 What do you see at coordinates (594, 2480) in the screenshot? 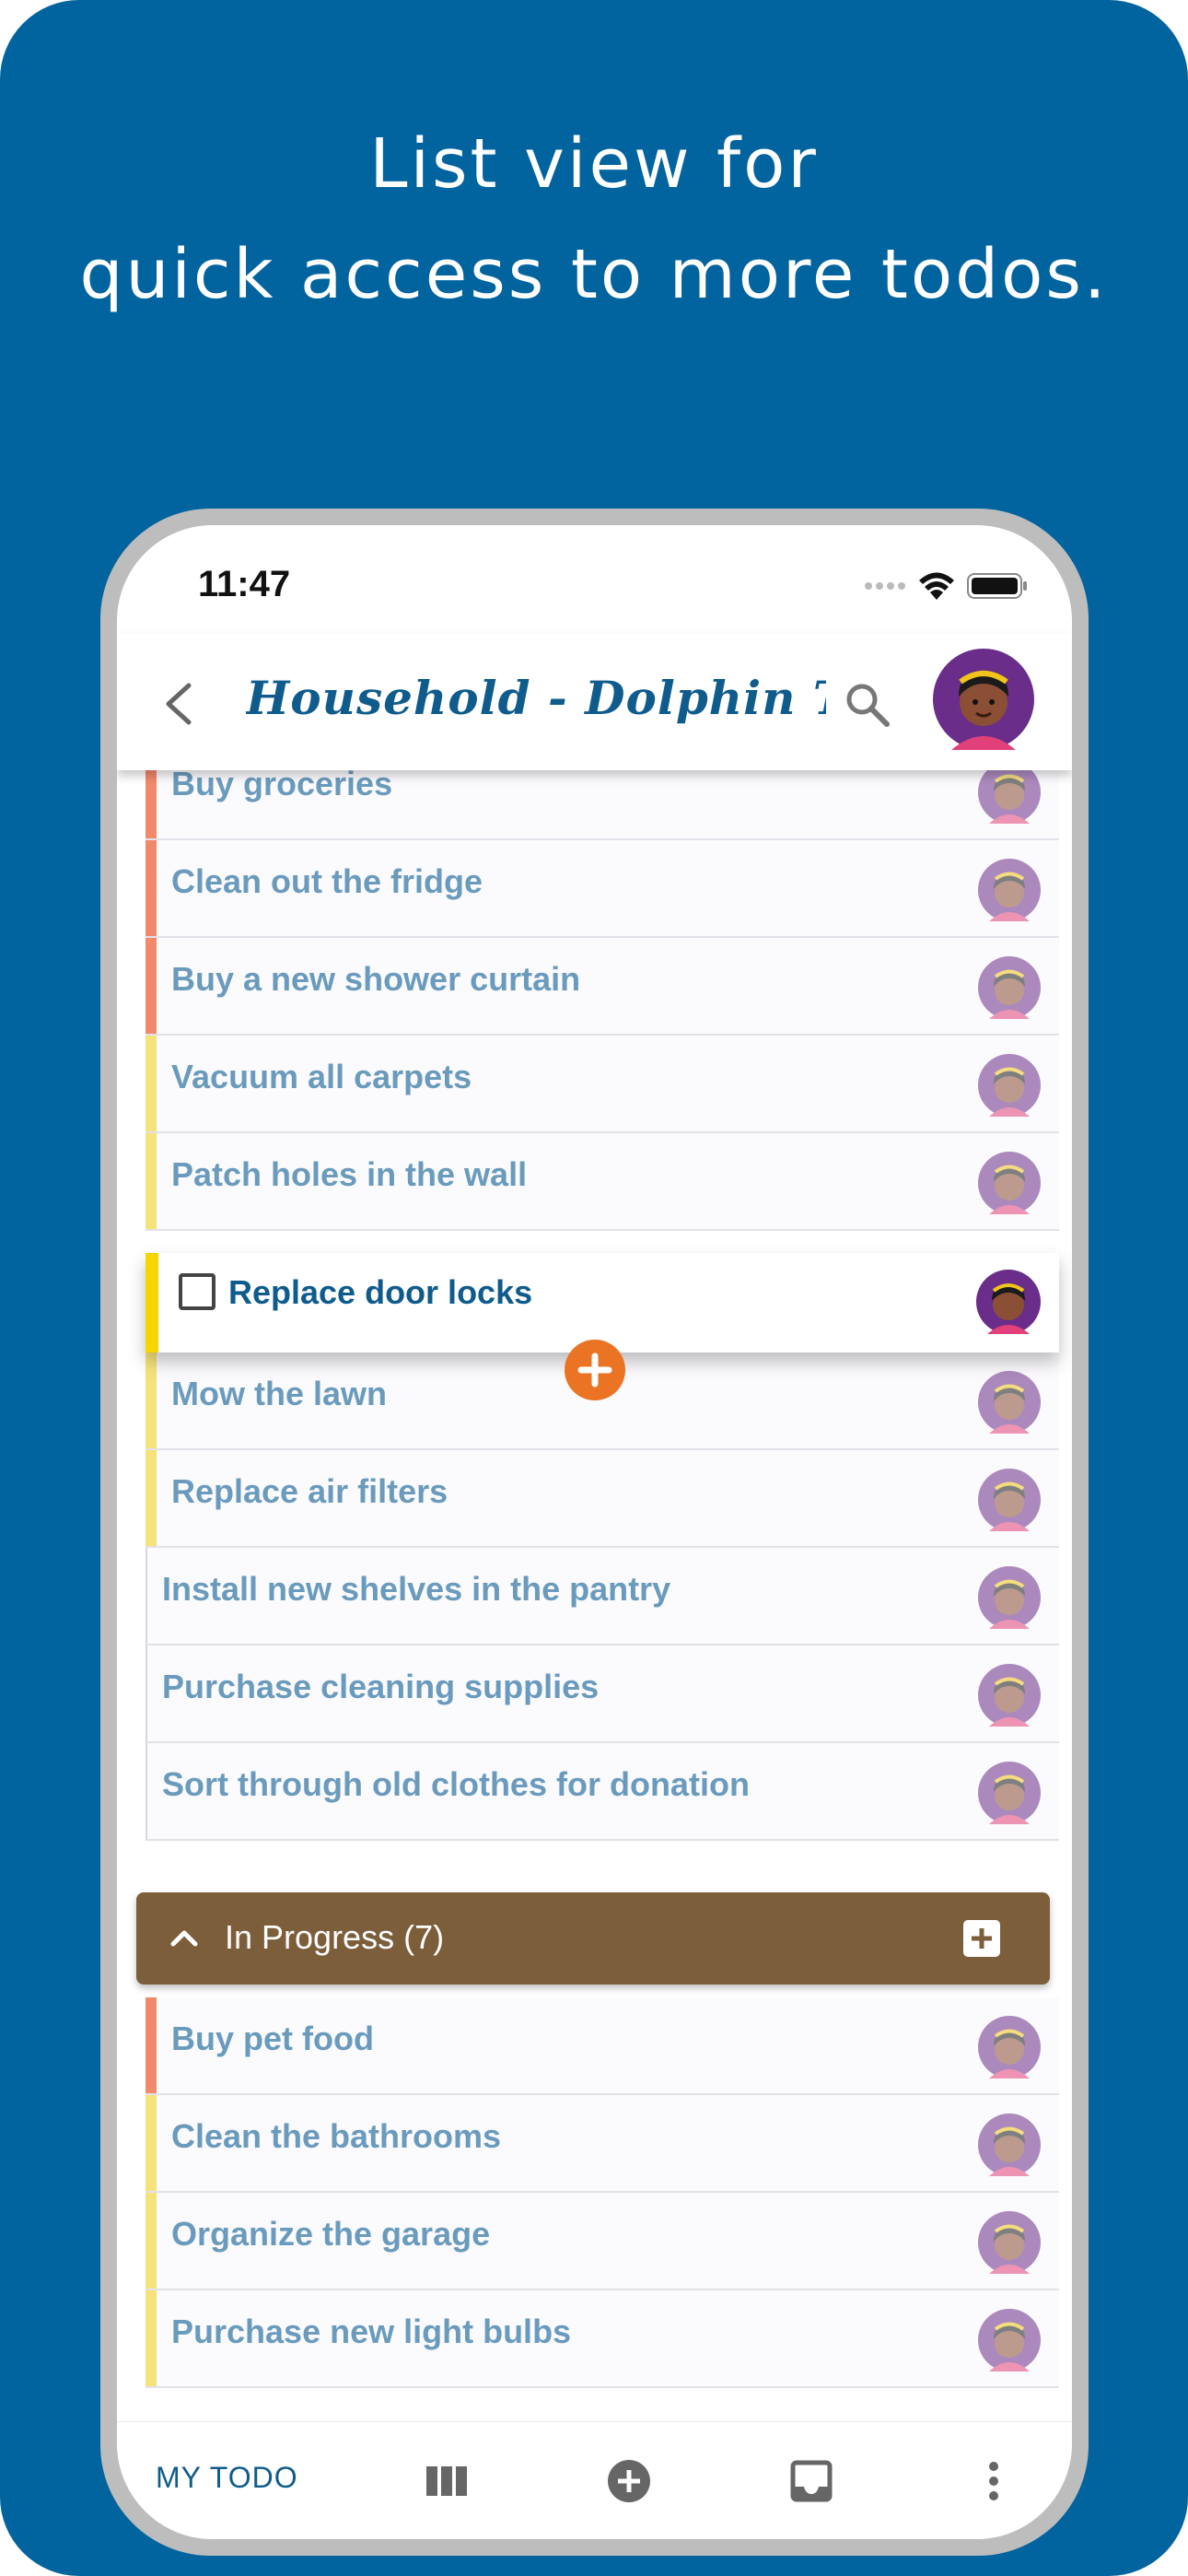
I see `bottom-nav: MY TODO` at bounding box center [594, 2480].